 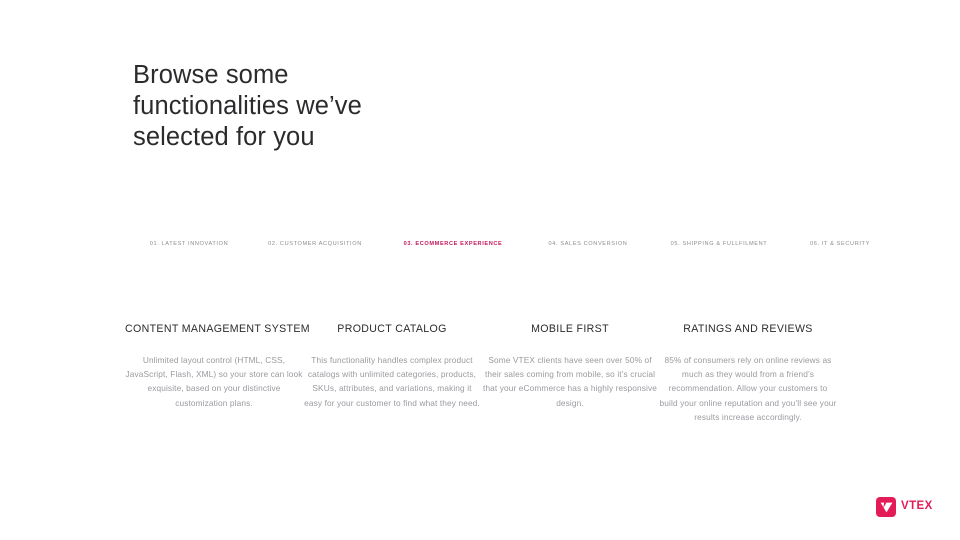 What do you see at coordinates (453, 244) in the screenshot?
I see `tab-3: 03. ECOMMERCE EXPERIENCE` at bounding box center [453, 244].